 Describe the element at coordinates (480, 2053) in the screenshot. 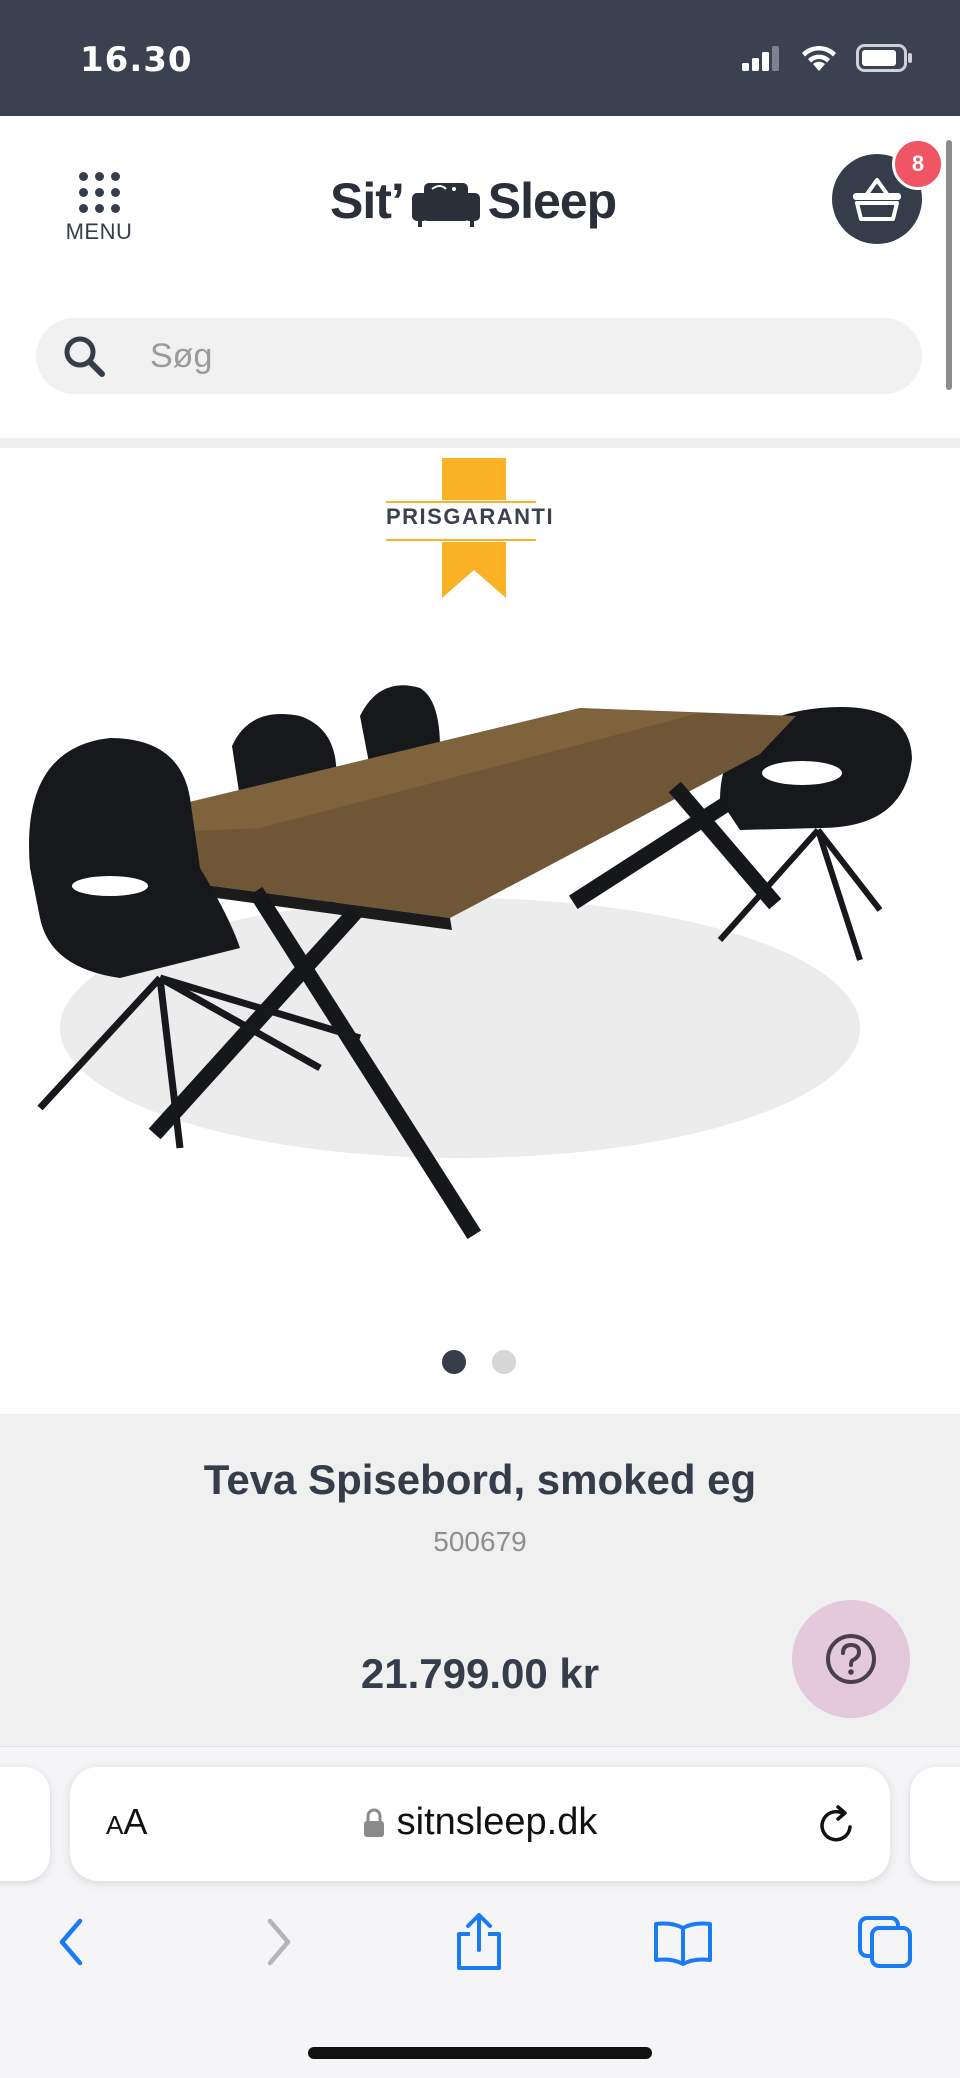

I see `home-indicator` at that location.